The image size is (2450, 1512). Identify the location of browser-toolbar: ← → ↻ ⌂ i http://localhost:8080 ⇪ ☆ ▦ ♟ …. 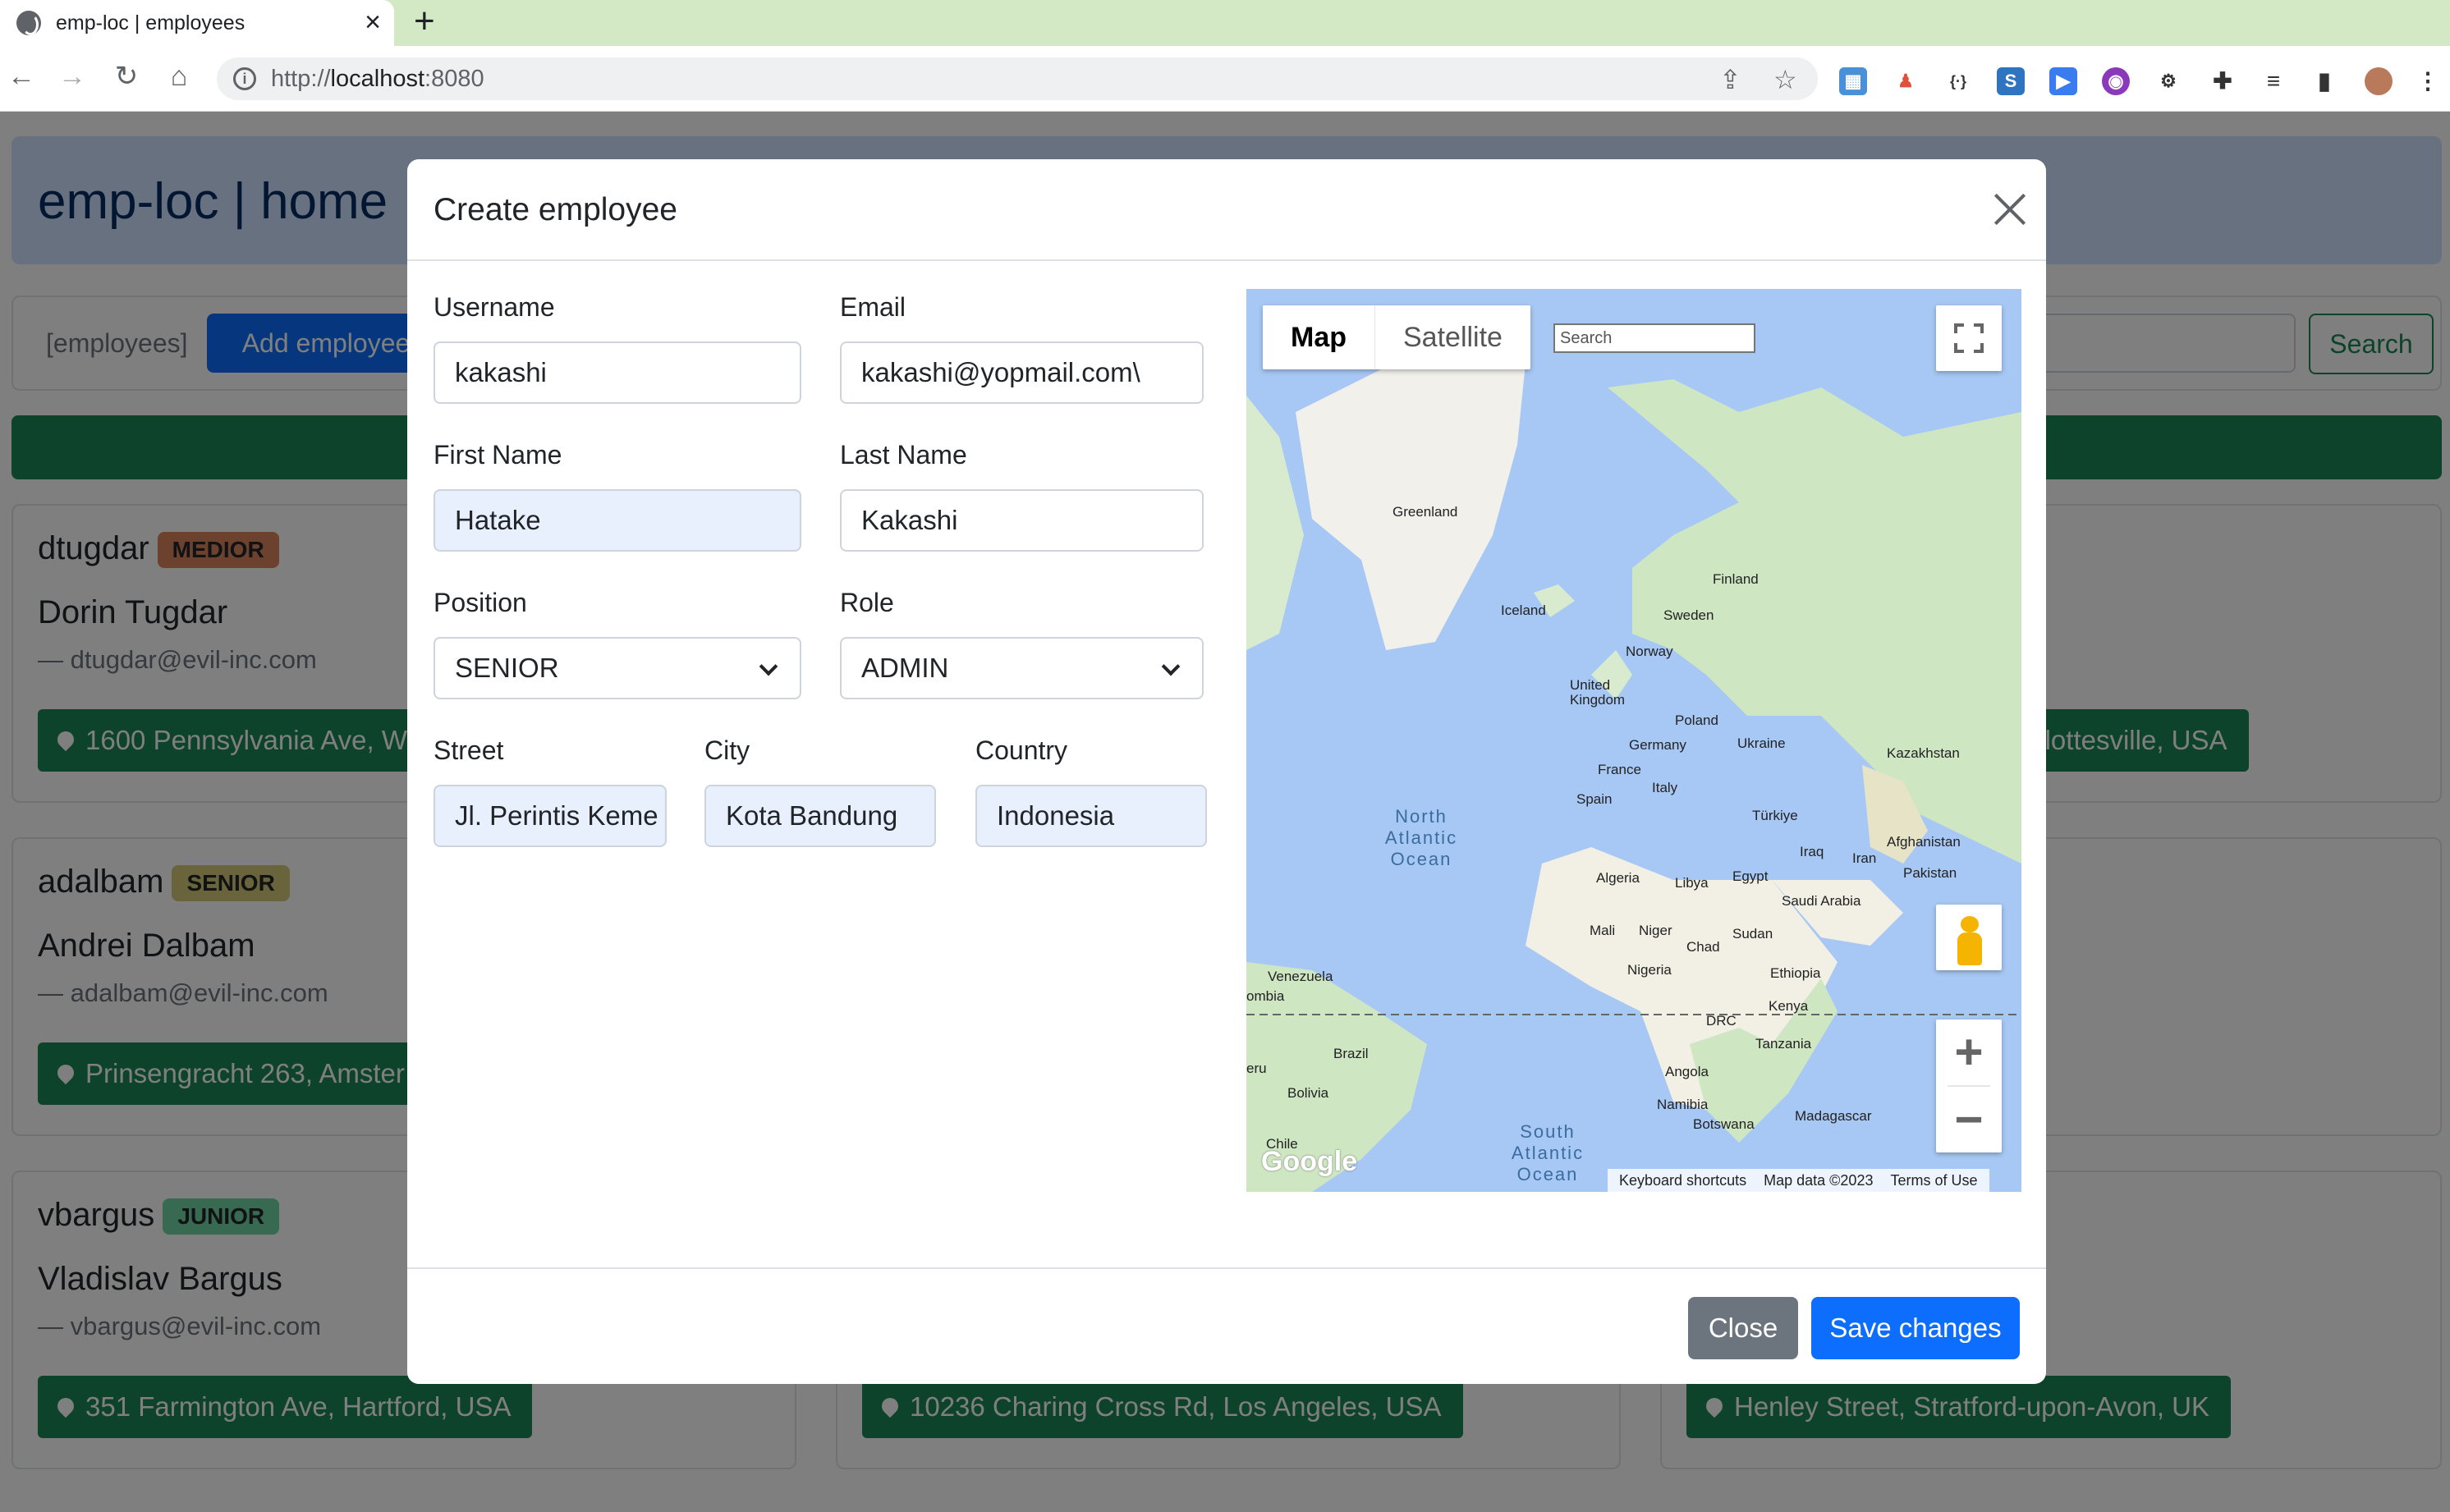
(1225, 79).